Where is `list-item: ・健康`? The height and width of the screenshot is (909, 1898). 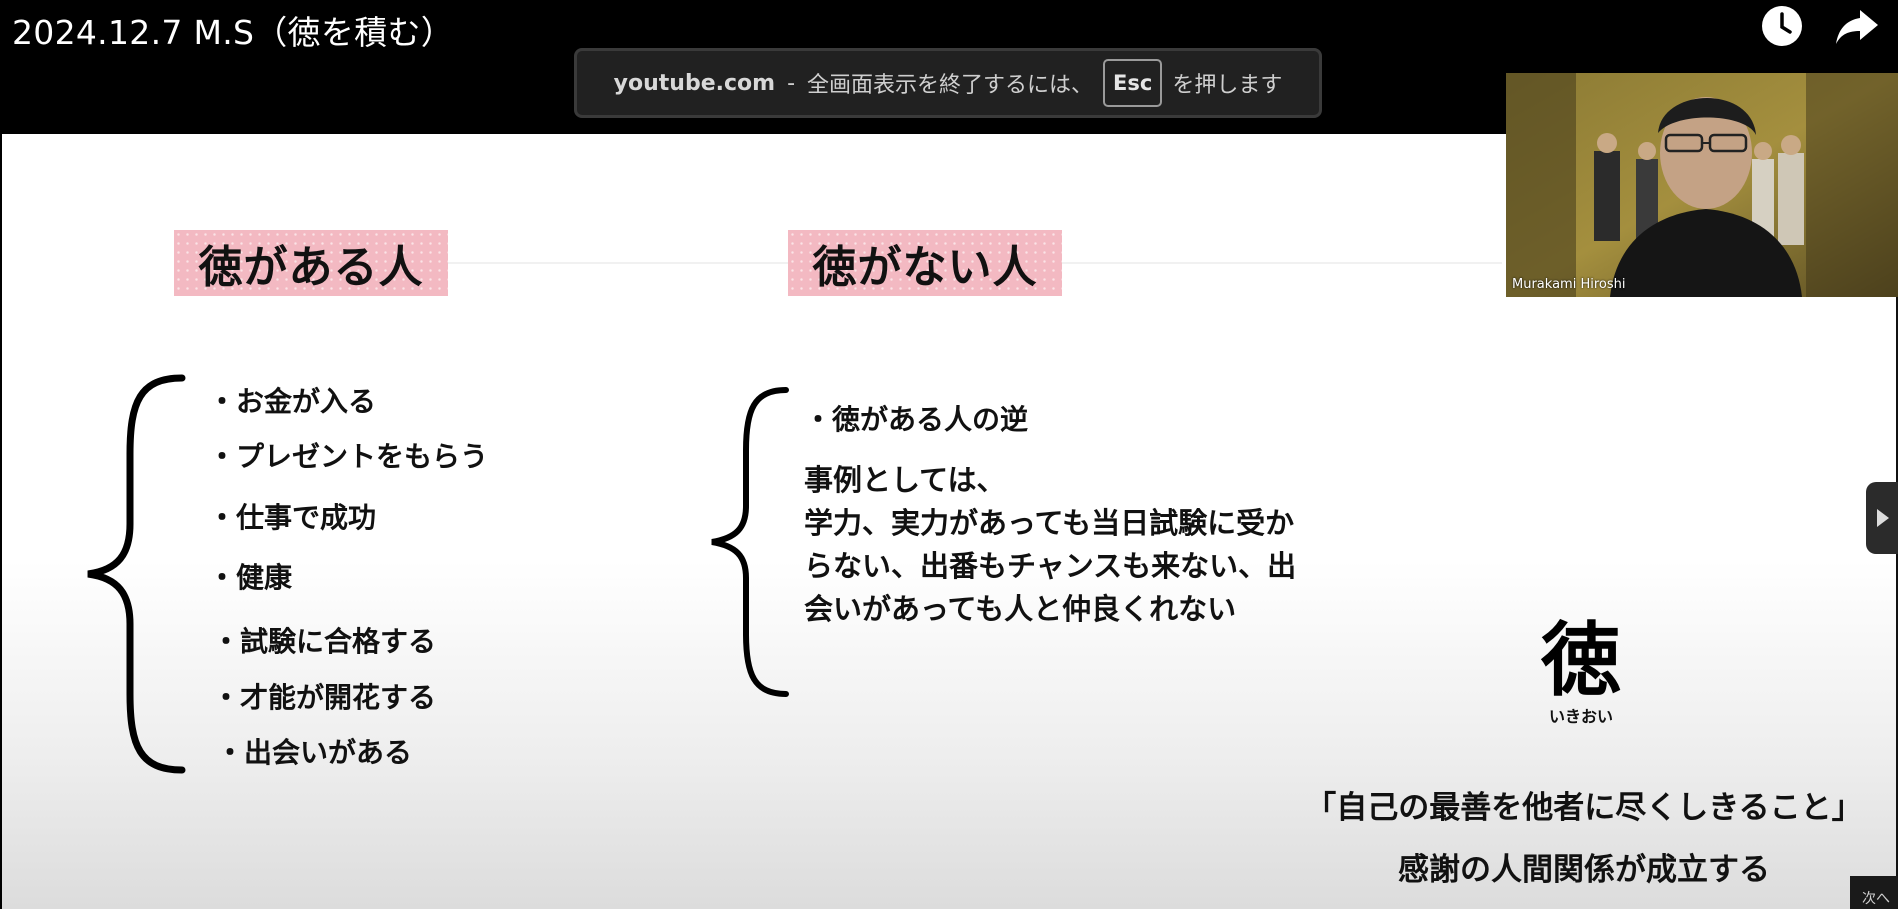 list-item: ・健康 is located at coordinates (250, 577).